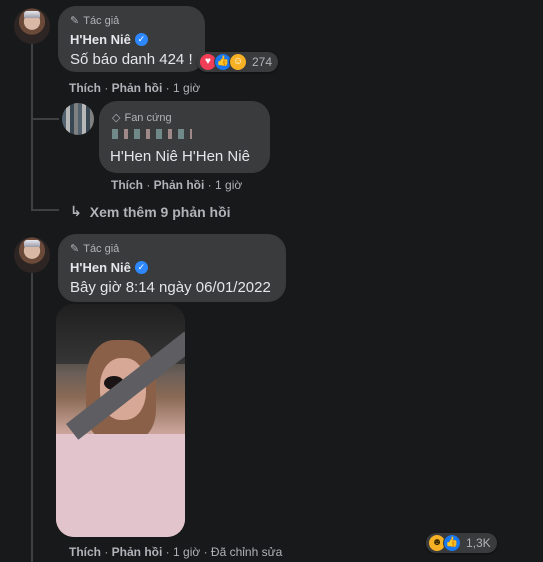  I want to click on view-more-replies-link: ↳ Xem thêm 9 phản hồi, so click(150, 211).